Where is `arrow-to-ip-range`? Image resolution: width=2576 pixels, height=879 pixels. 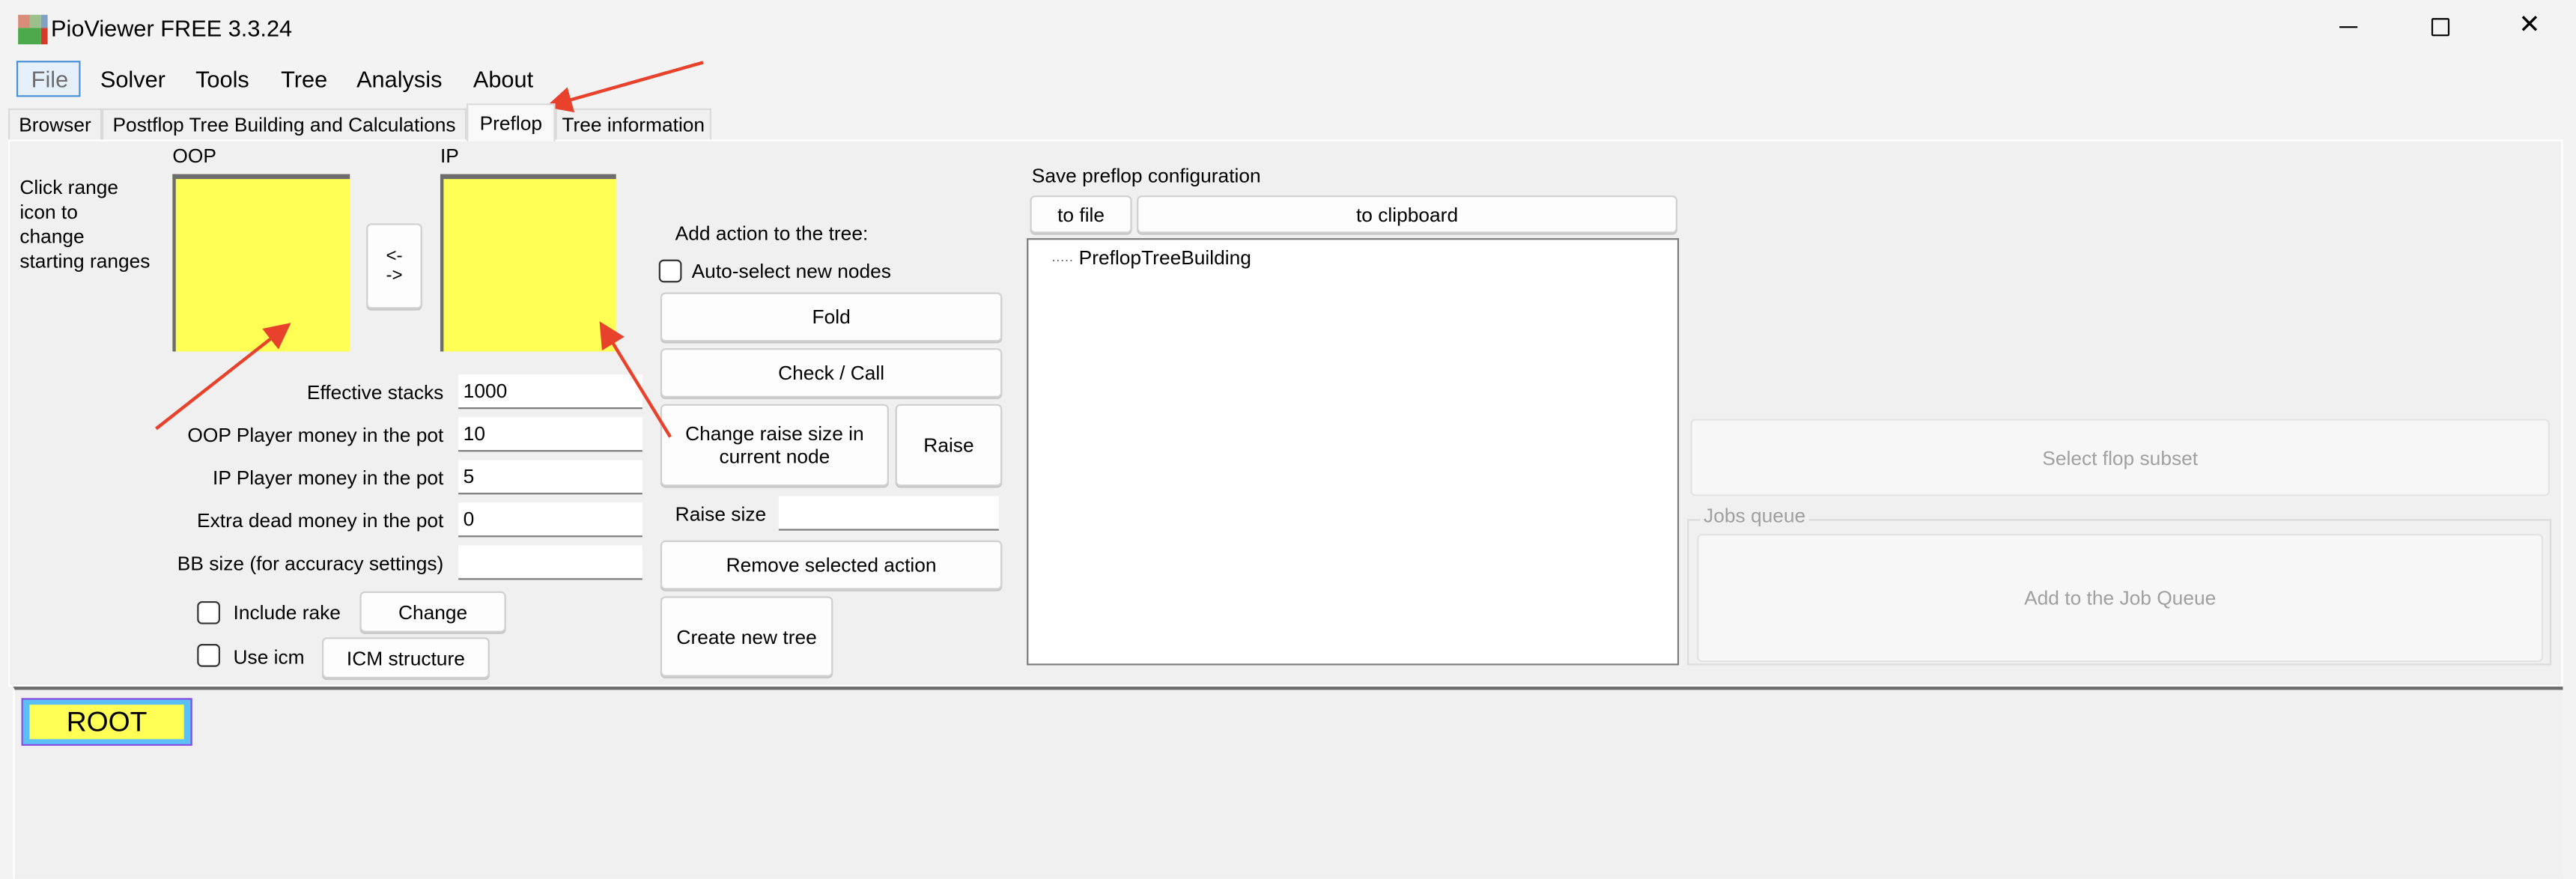 arrow-to-ip-range is located at coordinates (635, 379).